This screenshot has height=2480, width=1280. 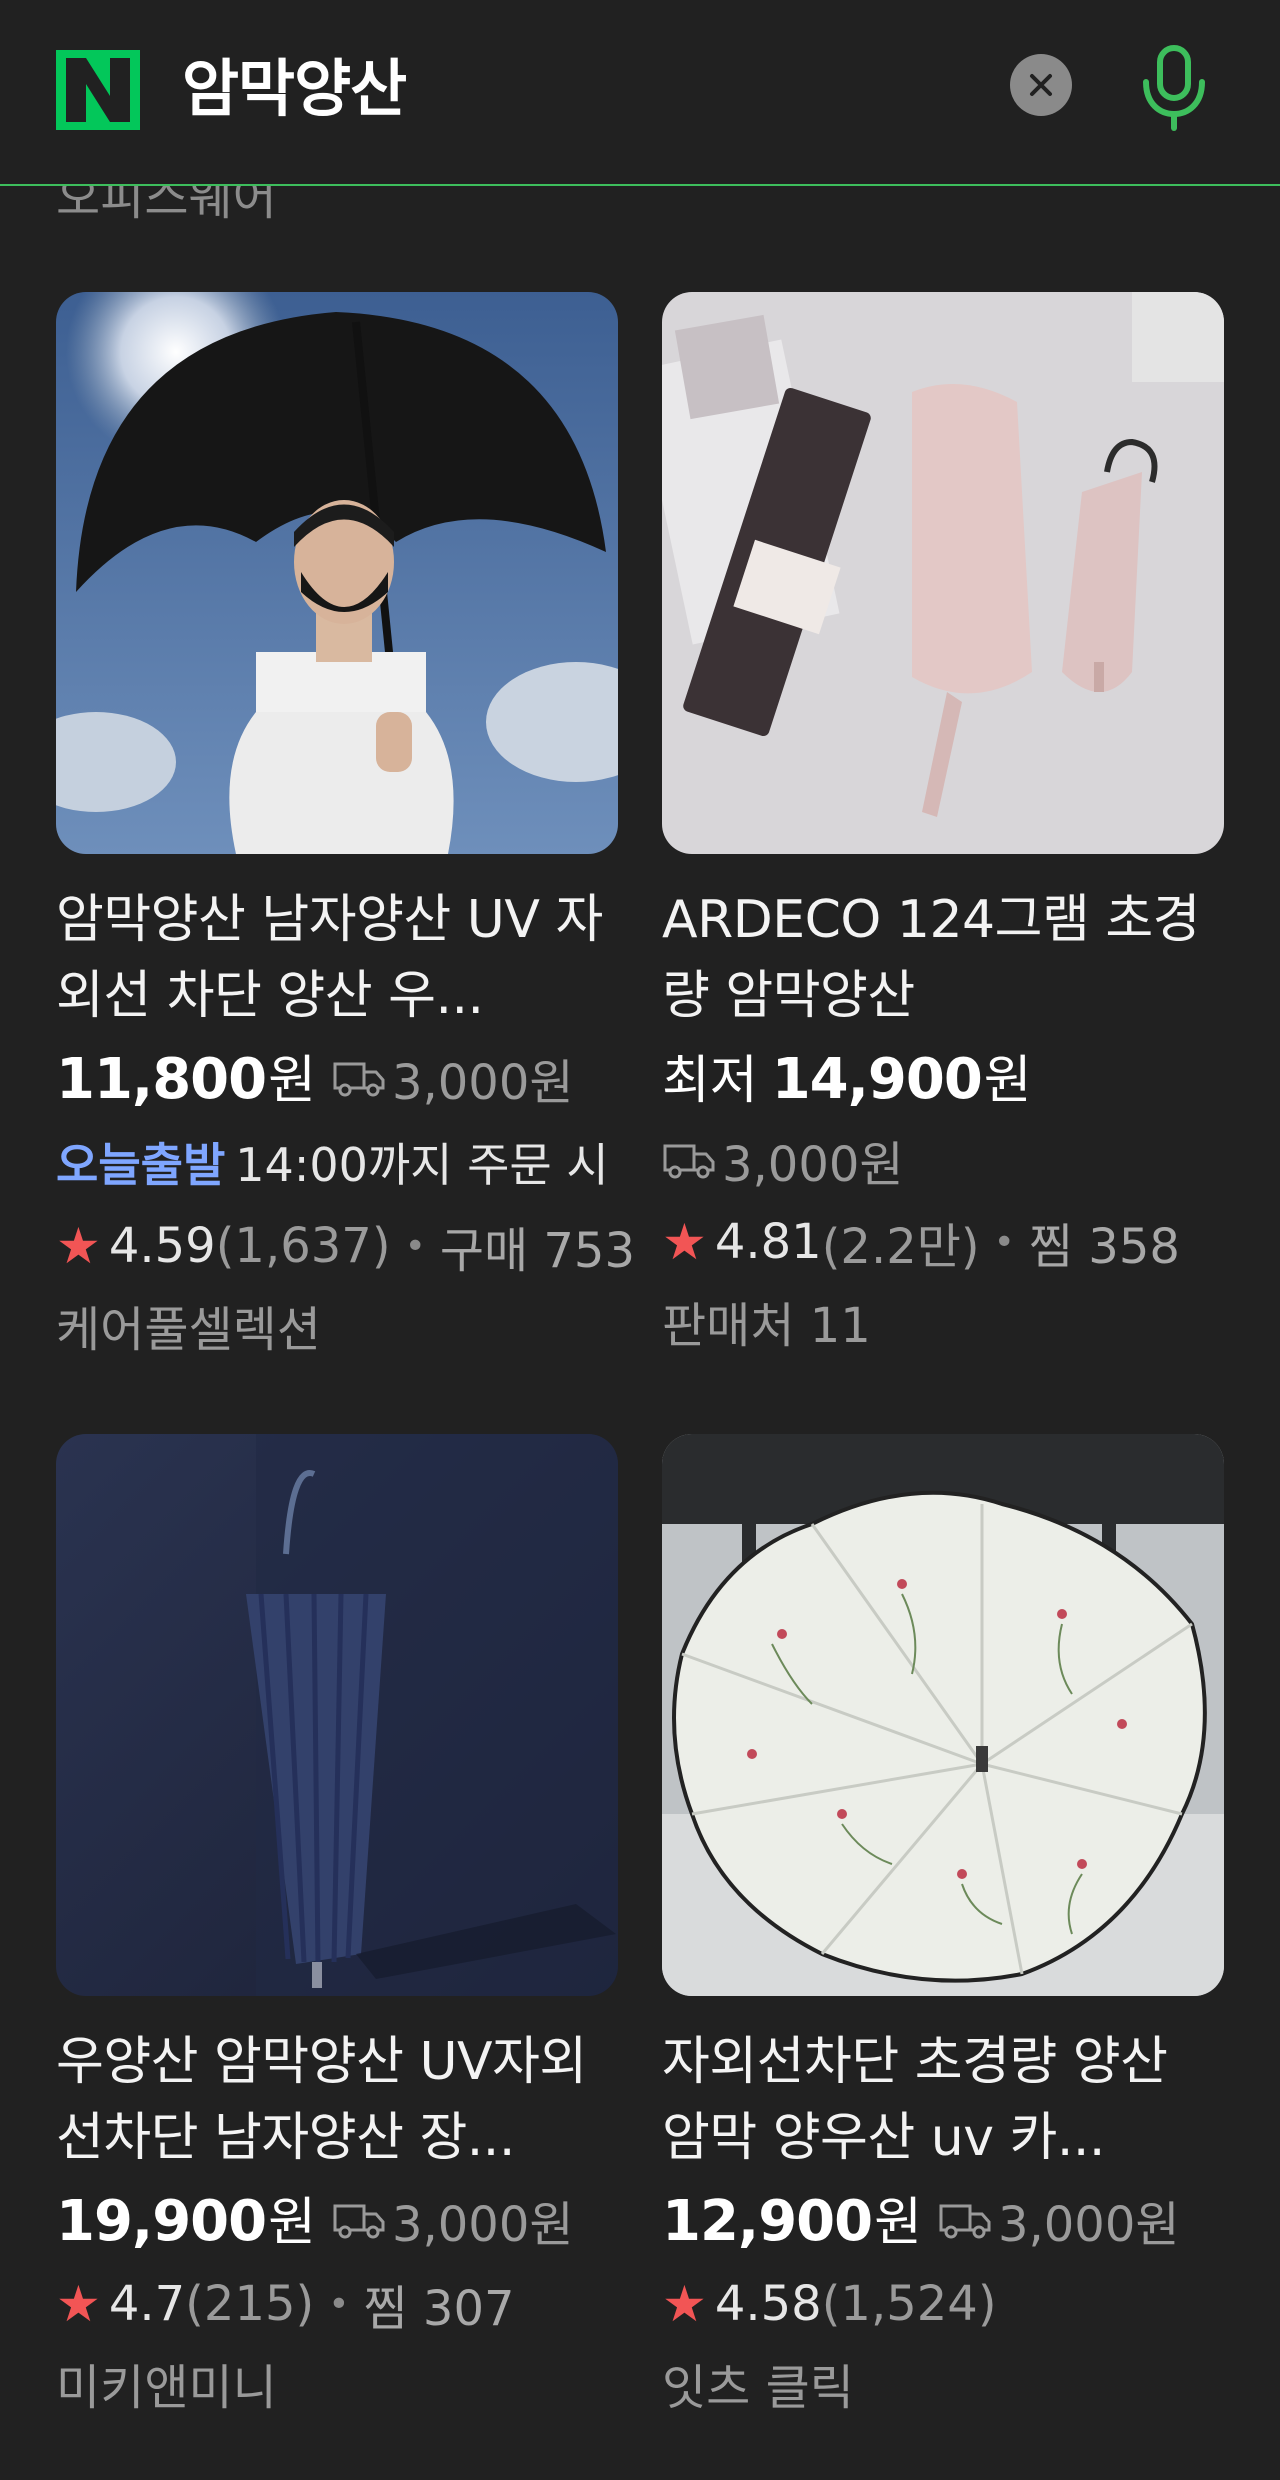 What do you see at coordinates (439, 2309) in the screenshot?
I see `wishlist-count: 찜 307` at bounding box center [439, 2309].